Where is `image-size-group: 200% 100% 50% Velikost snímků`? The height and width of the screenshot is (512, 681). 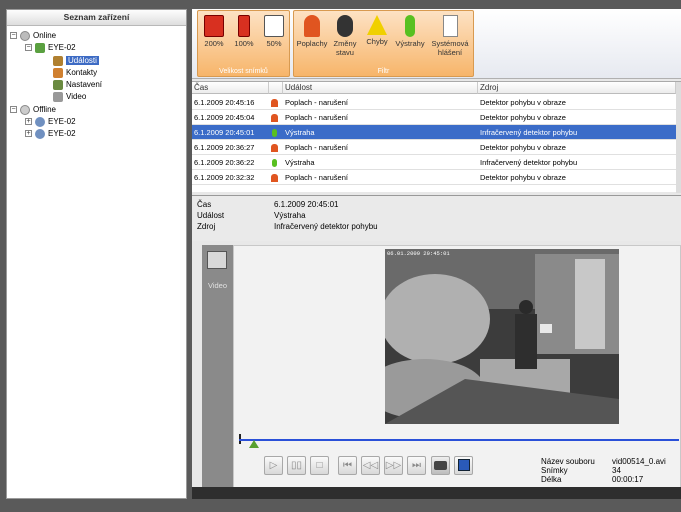 image-size-group: 200% 100% 50% Velikost snímků is located at coordinates (243, 43).